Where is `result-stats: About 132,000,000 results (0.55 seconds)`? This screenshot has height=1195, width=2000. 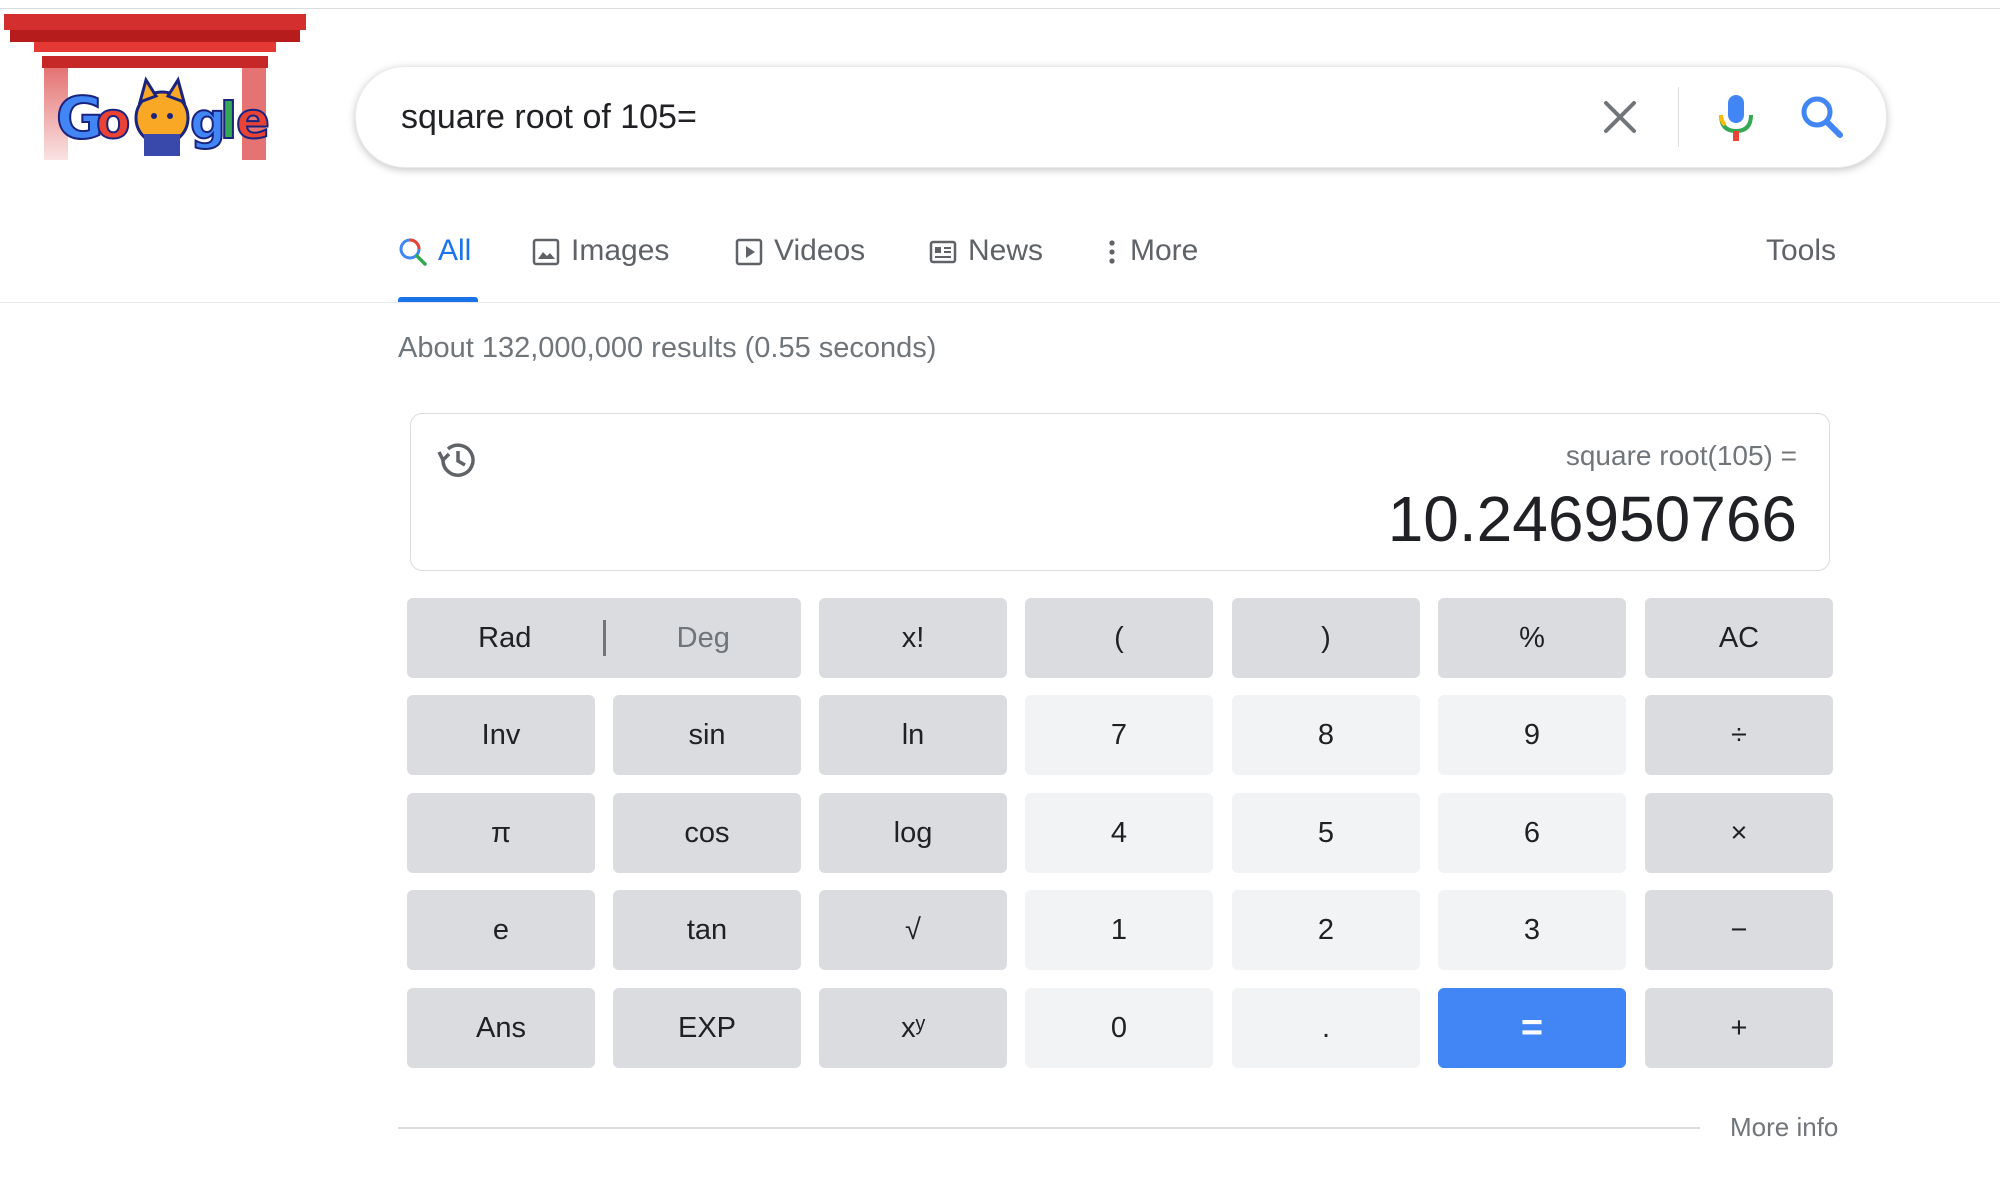 result-stats: About 132,000,000 results (0.55 seconds) is located at coordinates (667, 348).